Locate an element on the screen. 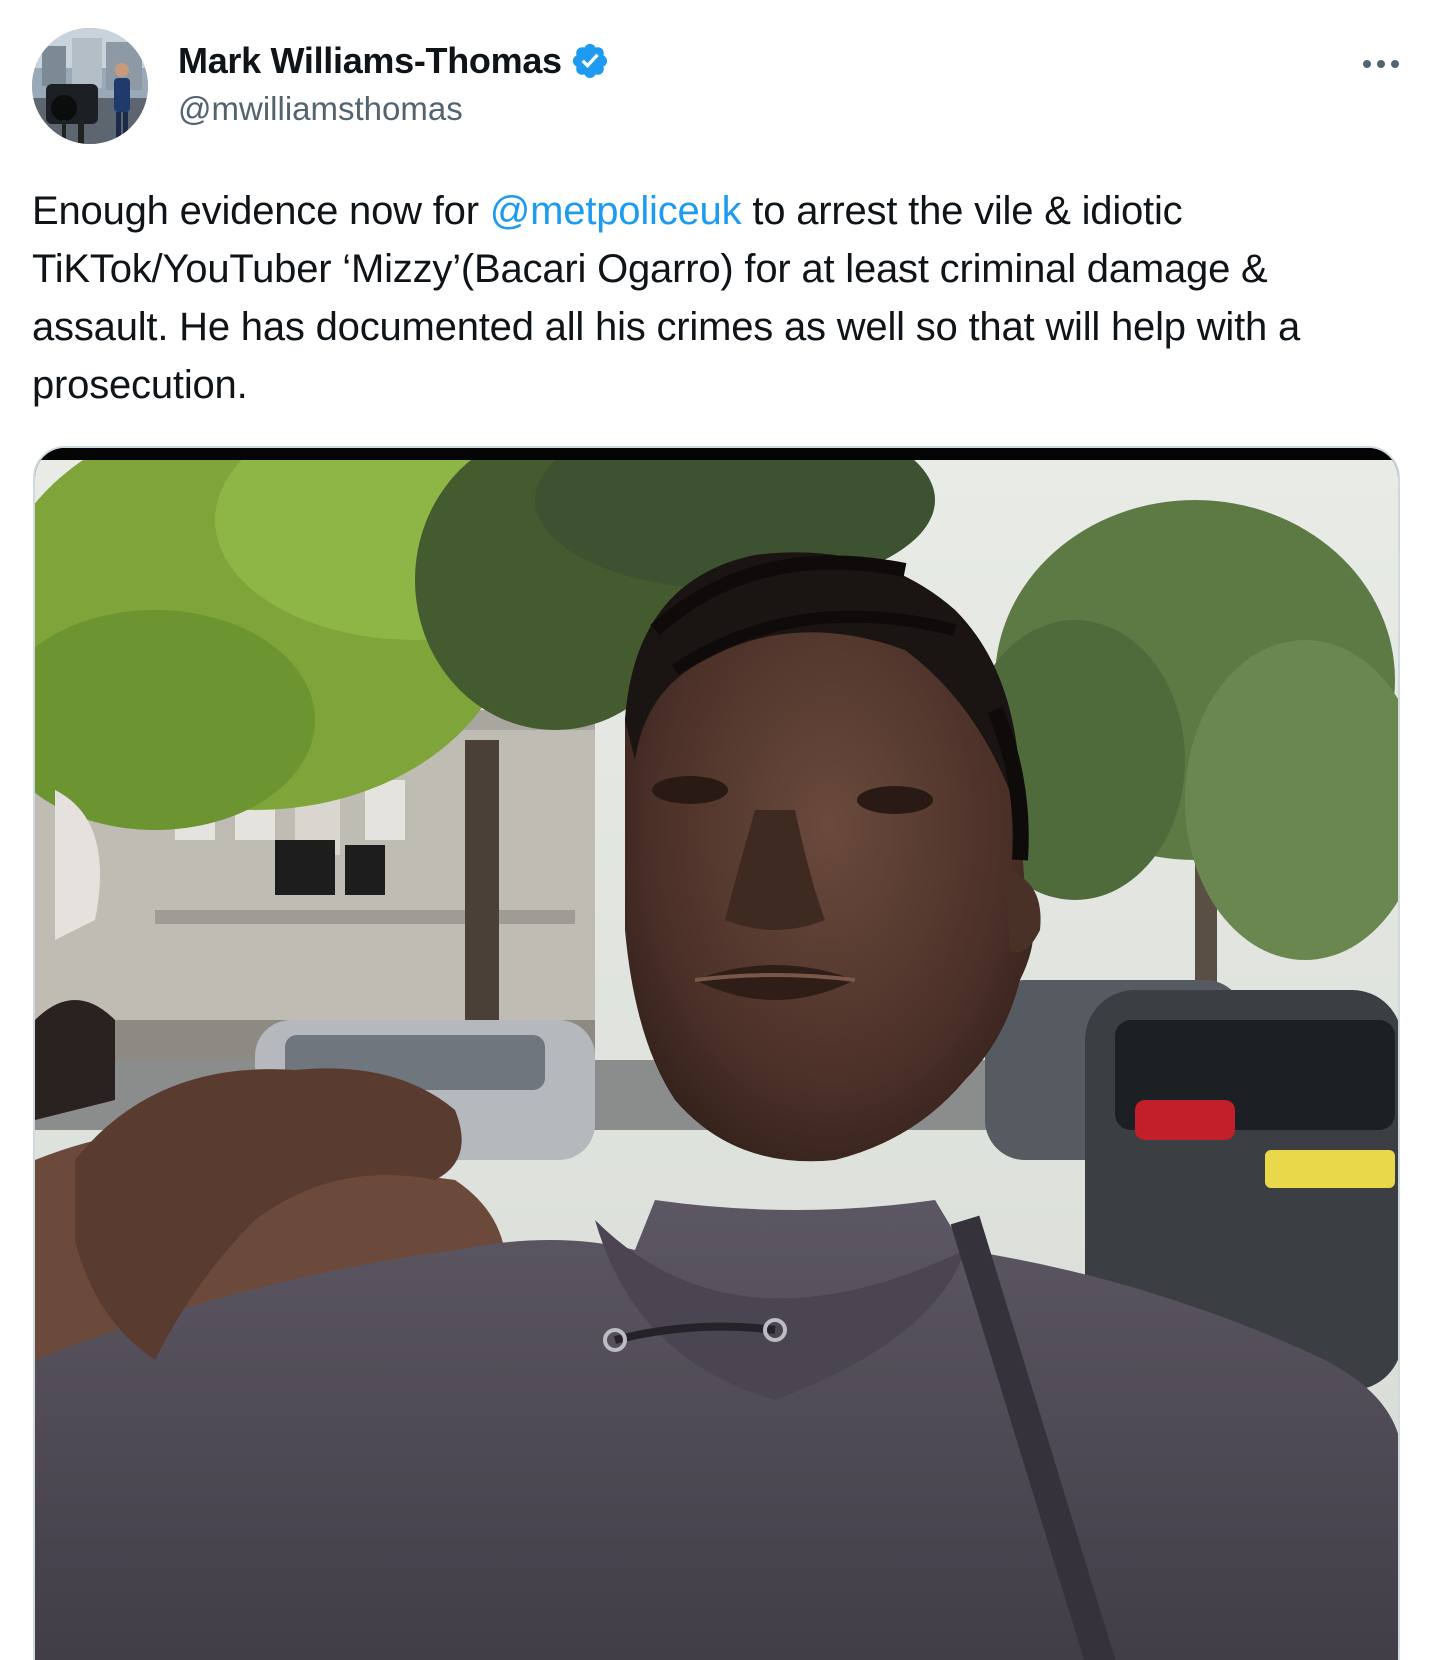  author-info: Mark Williams-Thomas @mwilliamsthomas is located at coordinates (394, 83).